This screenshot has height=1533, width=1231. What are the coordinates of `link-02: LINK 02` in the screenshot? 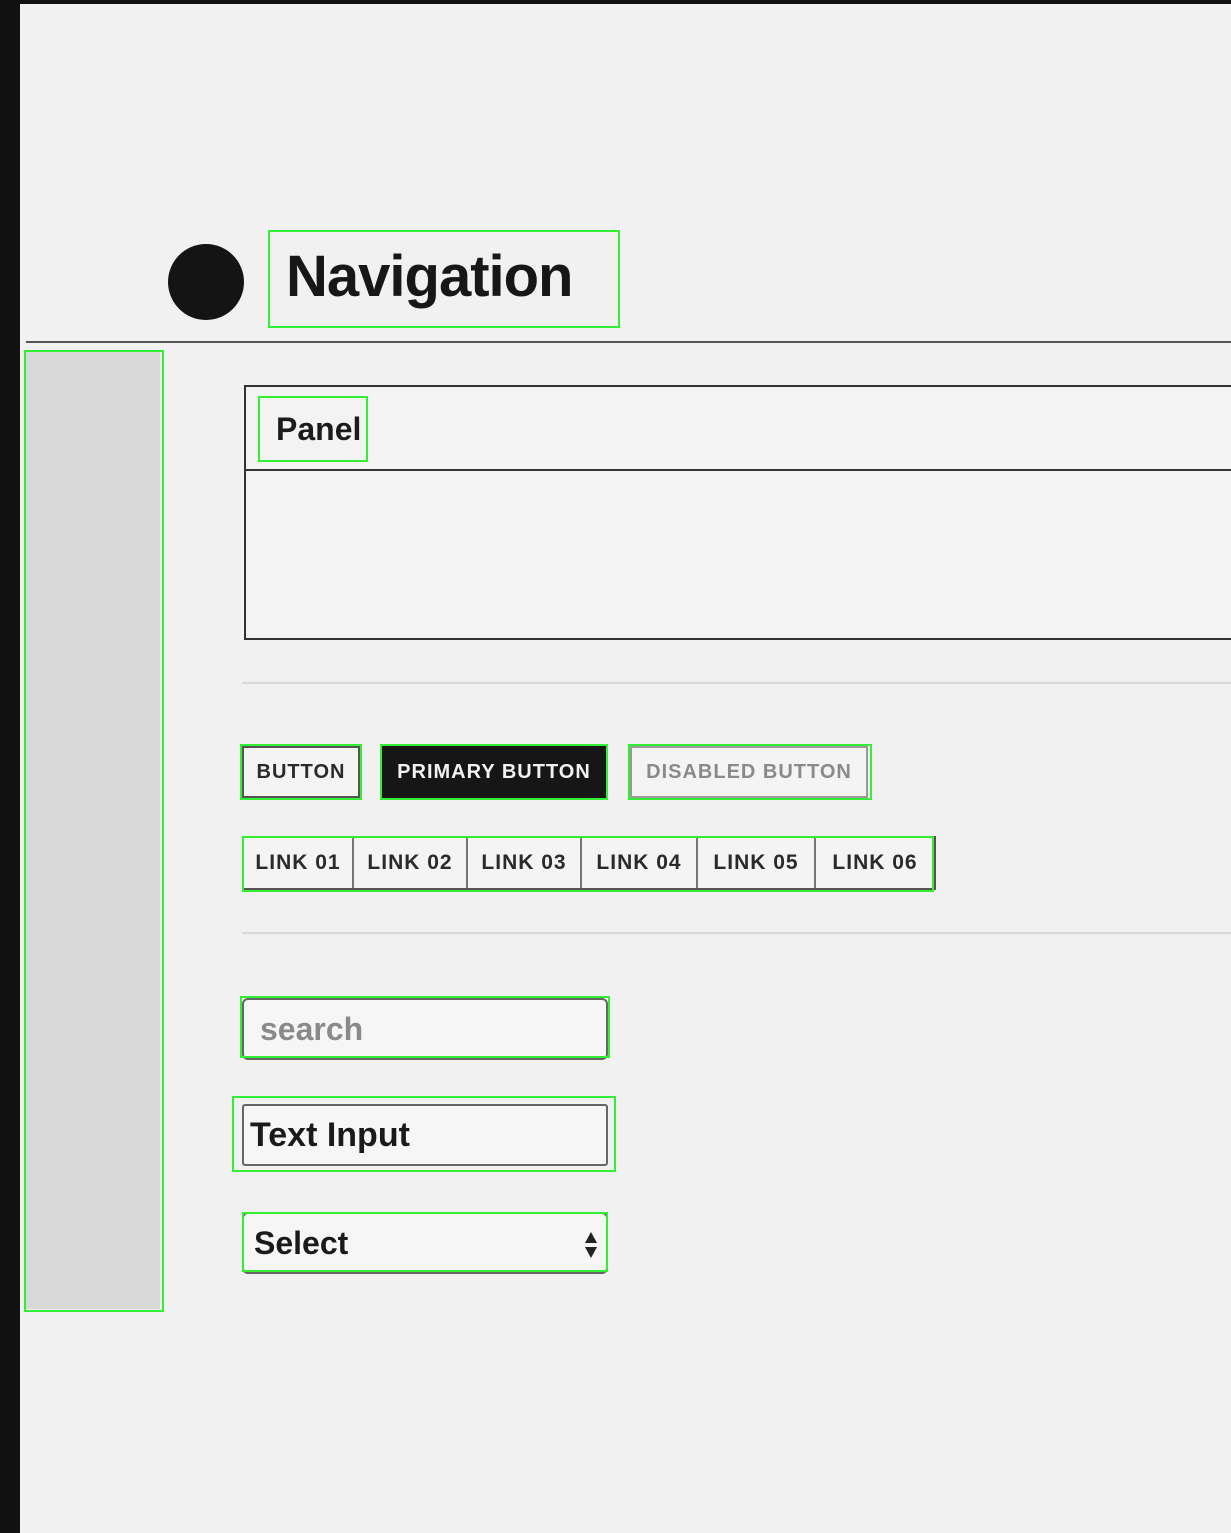 It's located at (411, 863).